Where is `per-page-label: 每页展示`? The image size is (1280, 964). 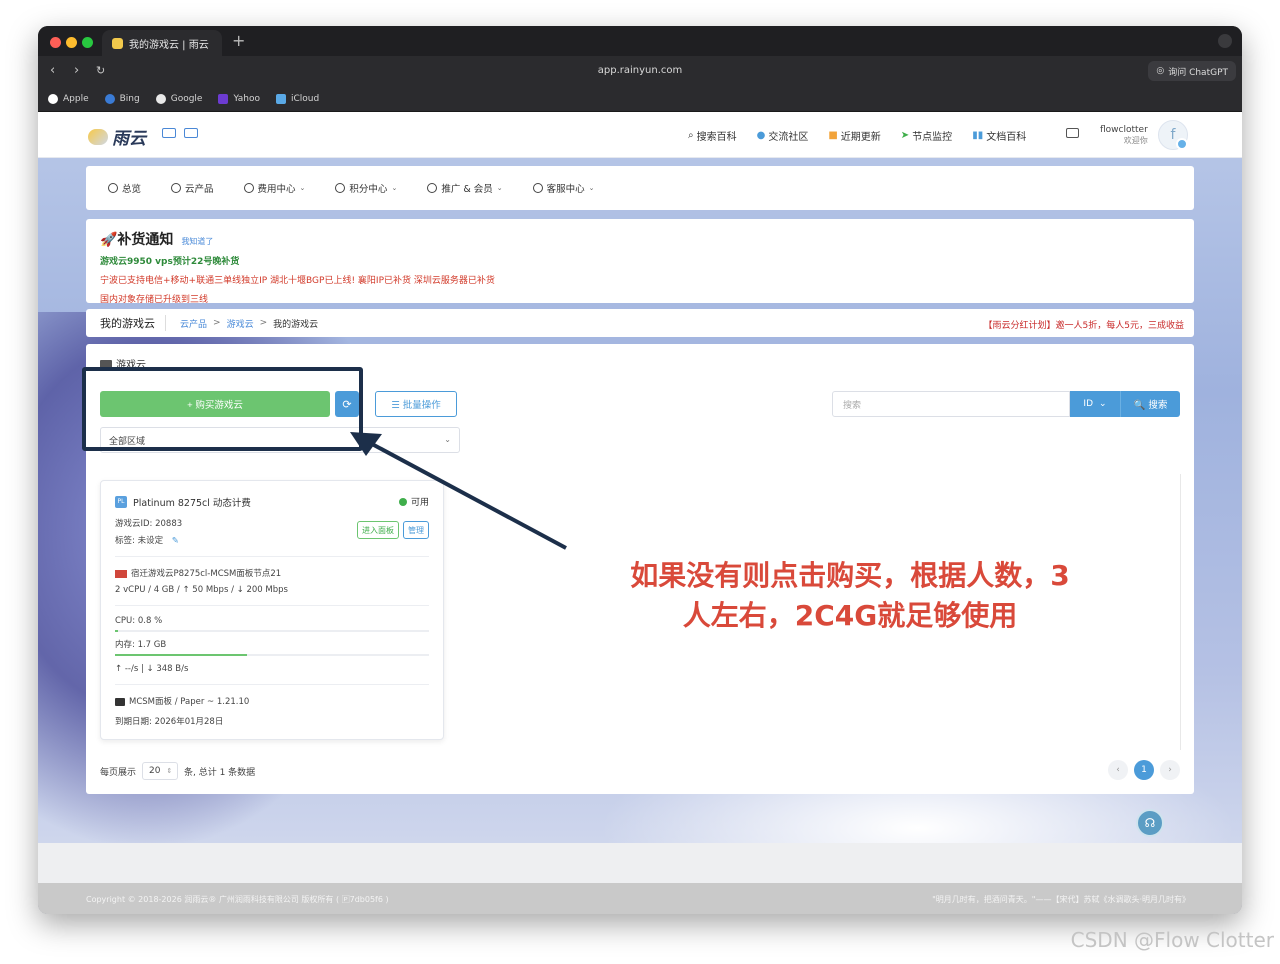 per-page-label: 每页展示 is located at coordinates (118, 772).